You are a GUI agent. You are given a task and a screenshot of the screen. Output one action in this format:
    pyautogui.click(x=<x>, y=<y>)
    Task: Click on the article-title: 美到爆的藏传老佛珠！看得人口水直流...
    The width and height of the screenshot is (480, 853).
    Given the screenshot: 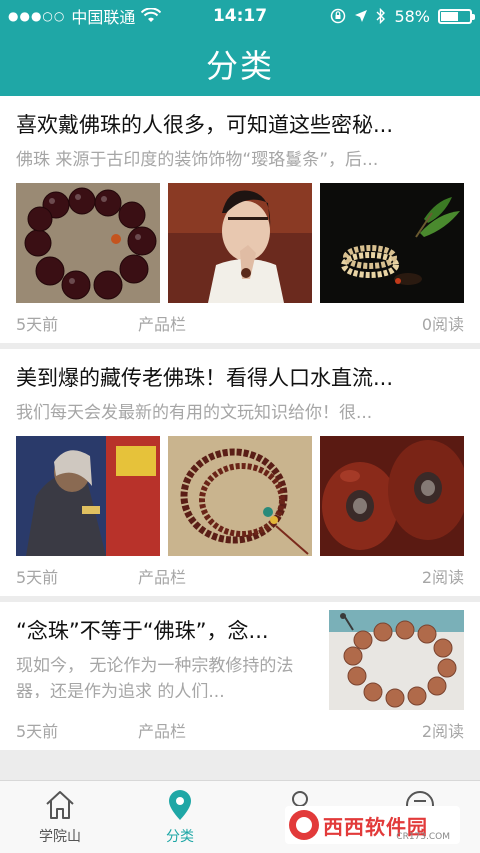 What is the action you would take?
    pyautogui.click(x=240, y=371)
    